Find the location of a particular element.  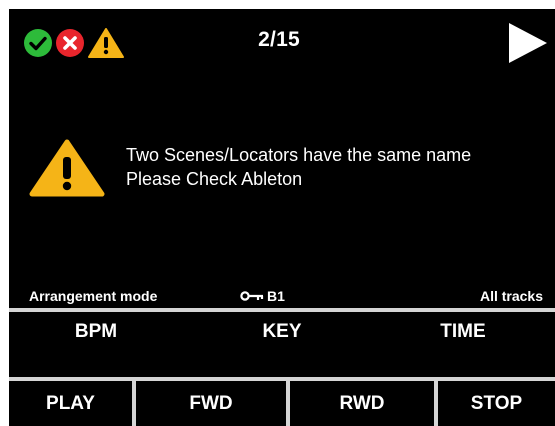

mode-label: Arrangement mode is located at coordinates (93, 296).